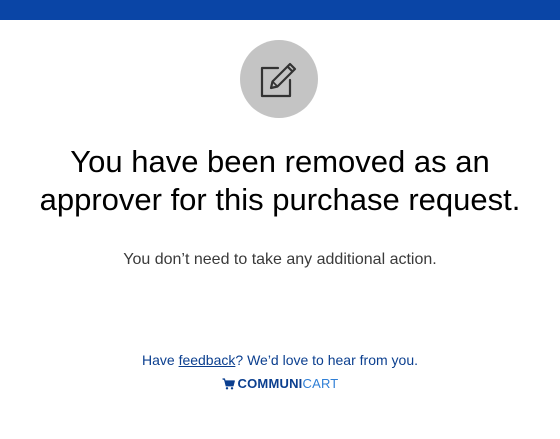 Image resolution: width=560 pixels, height=439 pixels. Describe the element at coordinates (228, 384) in the screenshot. I see `cart-icon` at that location.